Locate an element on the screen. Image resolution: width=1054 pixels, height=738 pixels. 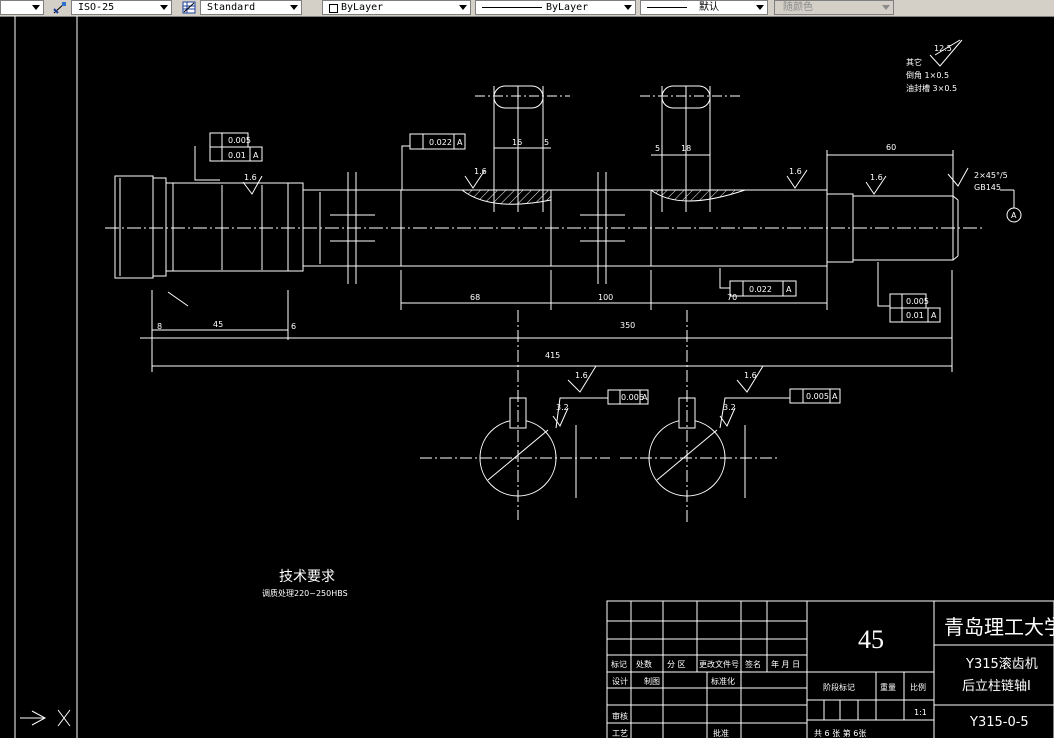
table-style-icon is located at coordinates (189, 7).